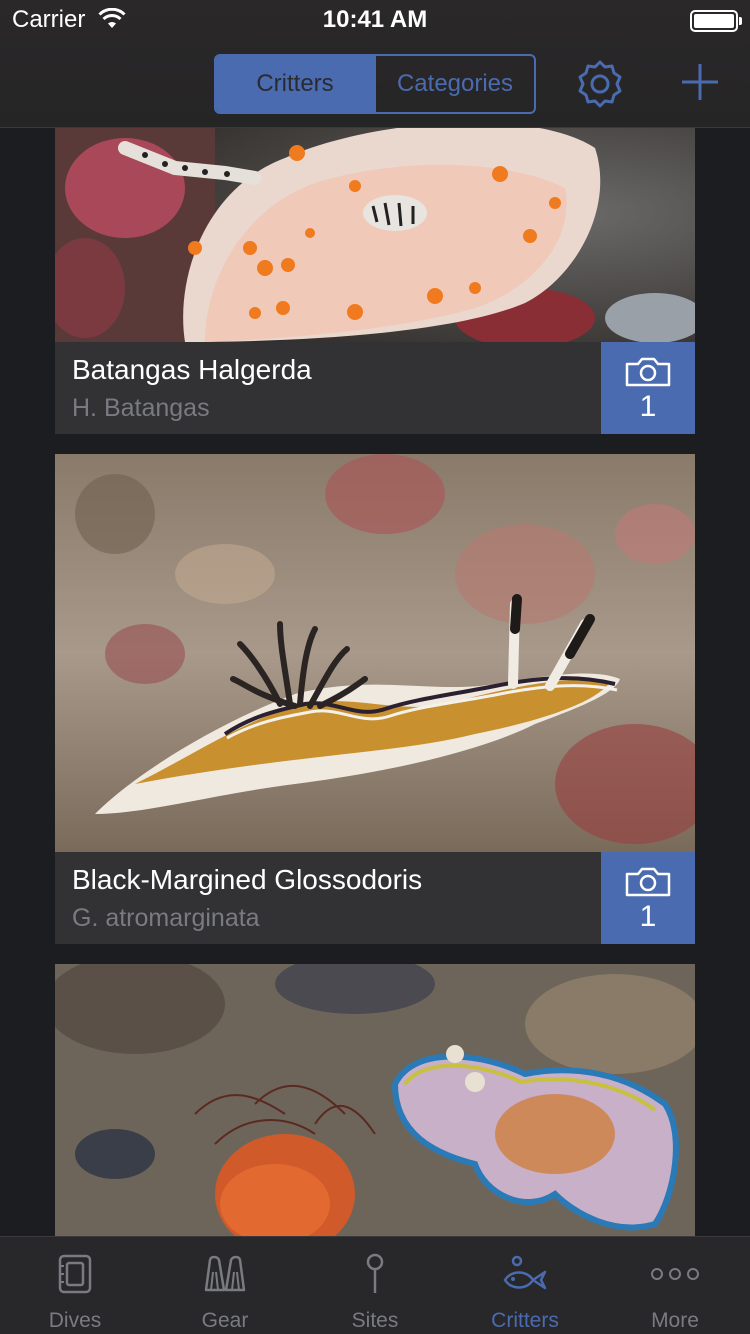 Image resolution: width=750 pixels, height=1334 pixels. What do you see at coordinates (525, 1320) in the screenshot?
I see `tab-label: Critters` at bounding box center [525, 1320].